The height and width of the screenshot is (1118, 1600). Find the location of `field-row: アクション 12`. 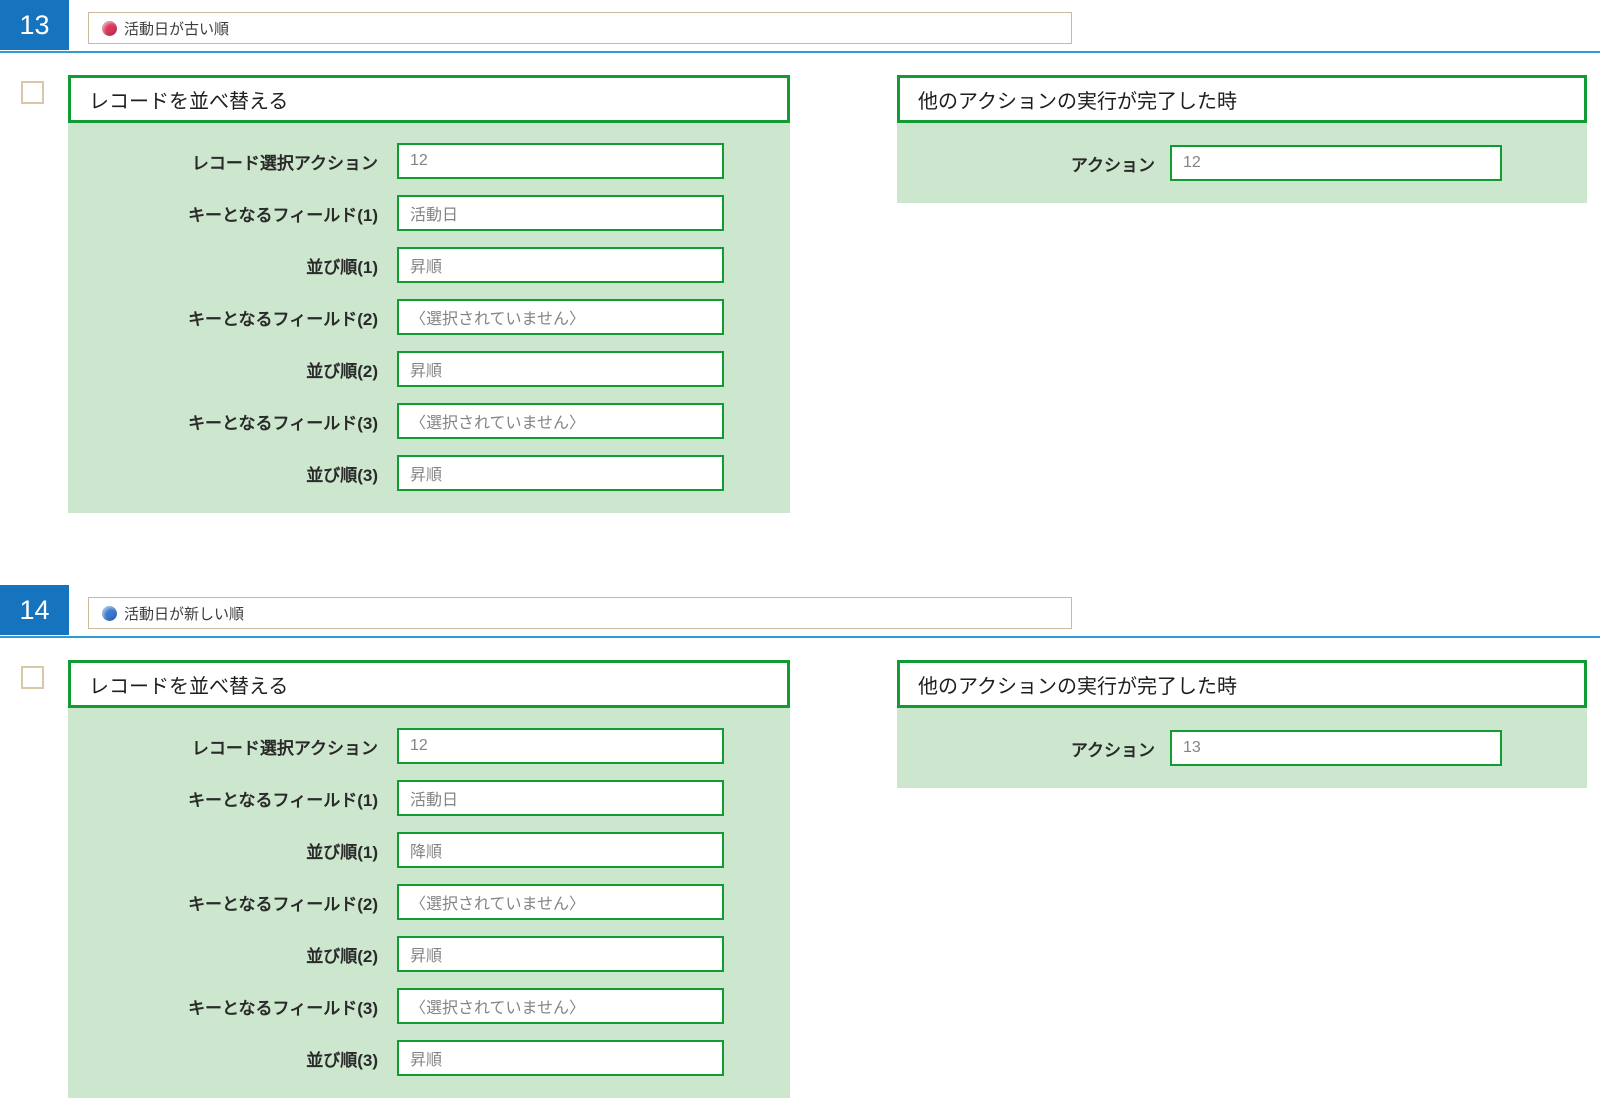

field-row: アクション 12 is located at coordinates (1242, 163).